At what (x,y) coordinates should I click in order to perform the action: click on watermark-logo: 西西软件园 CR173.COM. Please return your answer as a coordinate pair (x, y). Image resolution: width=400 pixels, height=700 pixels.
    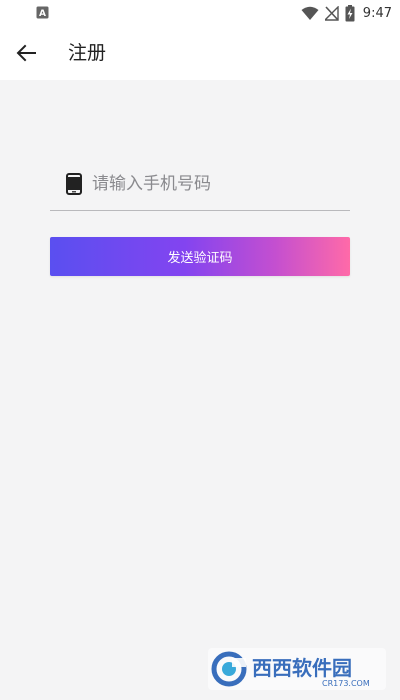
    Looking at the image, I should click on (297, 669).